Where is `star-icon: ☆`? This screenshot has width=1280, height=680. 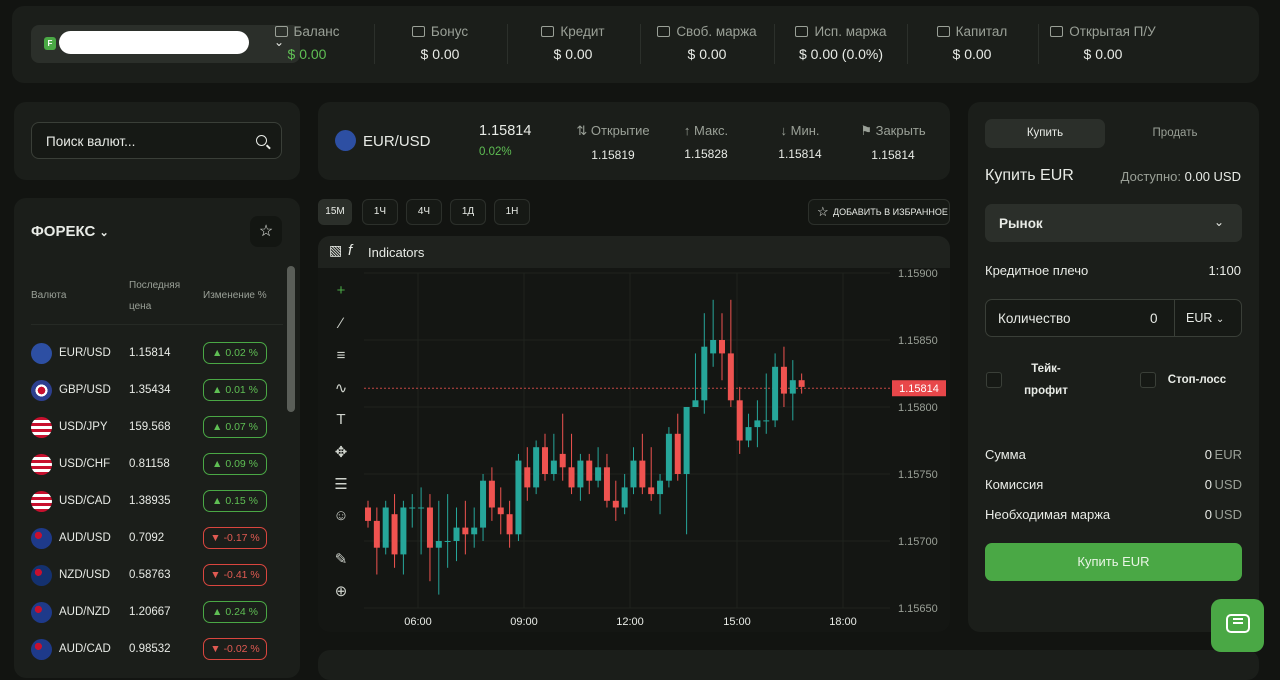 star-icon: ☆ is located at coordinates (823, 211).